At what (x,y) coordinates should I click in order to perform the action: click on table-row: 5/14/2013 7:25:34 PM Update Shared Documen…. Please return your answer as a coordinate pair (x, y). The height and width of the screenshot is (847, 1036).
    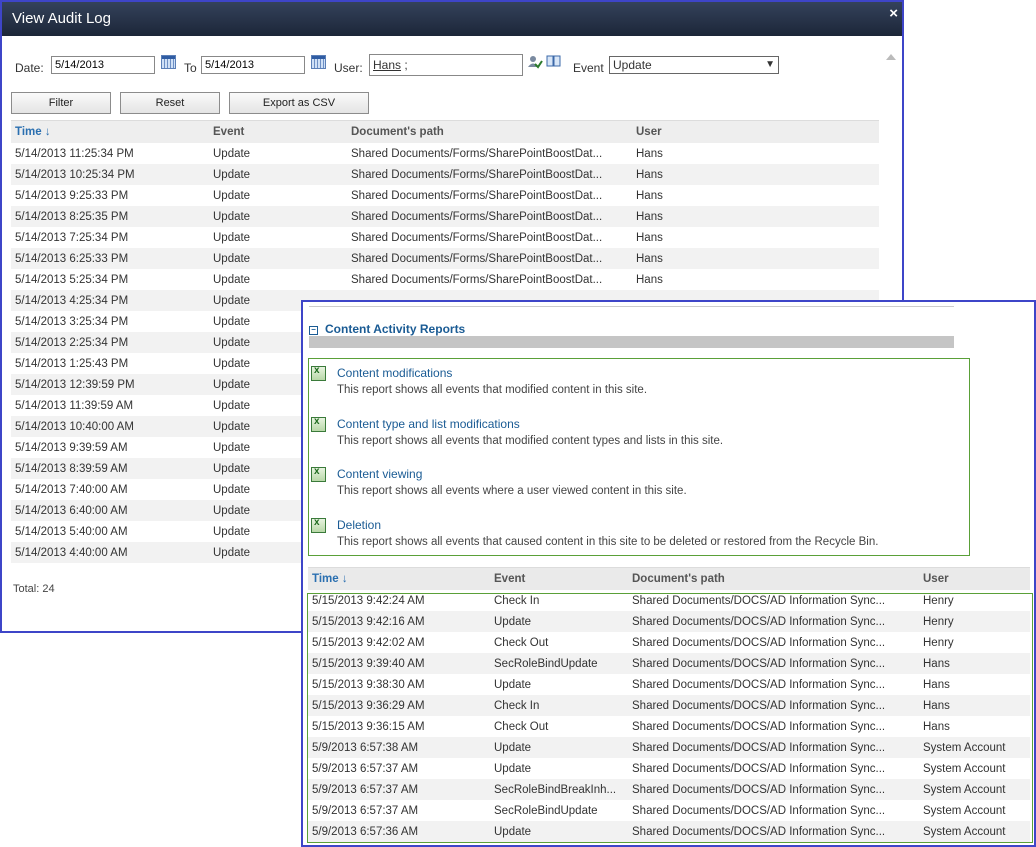
    Looking at the image, I should click on (445, 237).